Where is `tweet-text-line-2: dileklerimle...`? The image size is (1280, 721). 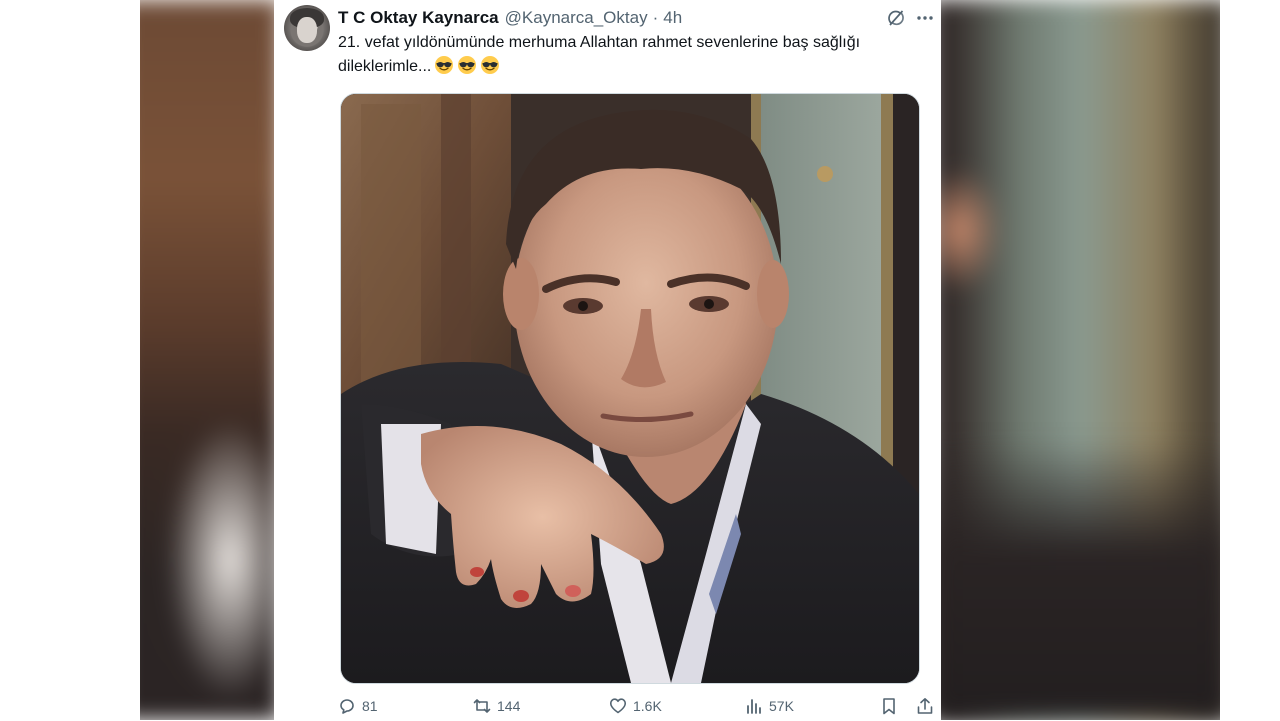 tweet-text-line-2: dileklerimle... is located at coordinates (633, 67).